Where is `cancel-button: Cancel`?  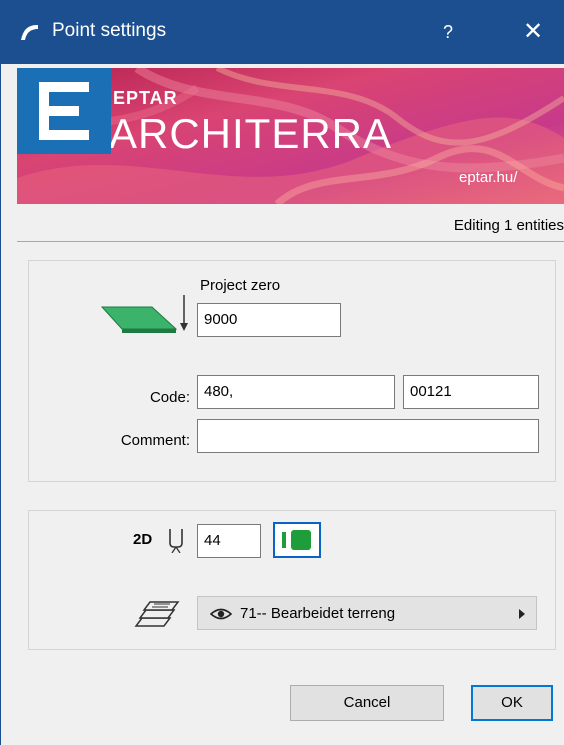 cancel-button: Cancel is located at coordinates (367, 703).